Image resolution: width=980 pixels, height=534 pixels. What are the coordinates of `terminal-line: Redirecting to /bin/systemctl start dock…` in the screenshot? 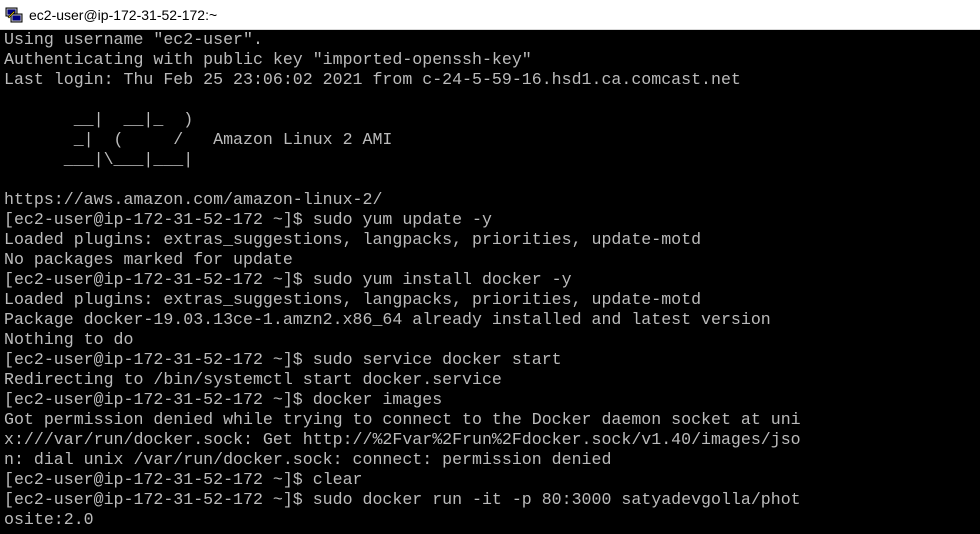 It's located at (253, 379).